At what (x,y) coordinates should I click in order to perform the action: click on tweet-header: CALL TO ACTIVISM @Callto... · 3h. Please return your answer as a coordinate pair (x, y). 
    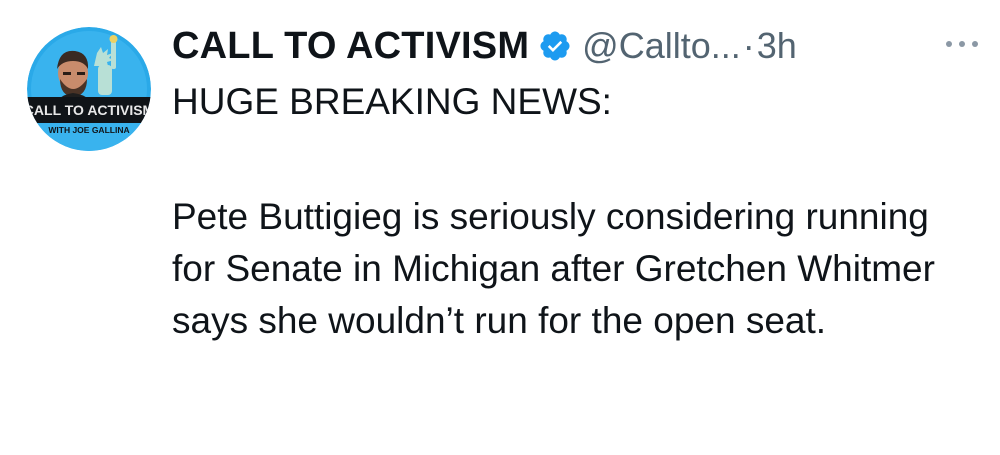
    Looking at the image, I should click on (484, 46).